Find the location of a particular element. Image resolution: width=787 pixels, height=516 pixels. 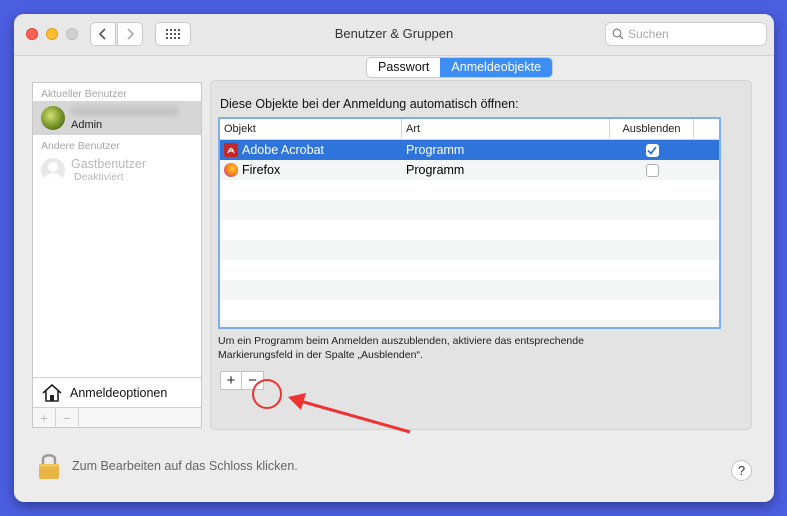

tab-control: Passwort Anmeldeobjekte is located at coordinates (460, 67).